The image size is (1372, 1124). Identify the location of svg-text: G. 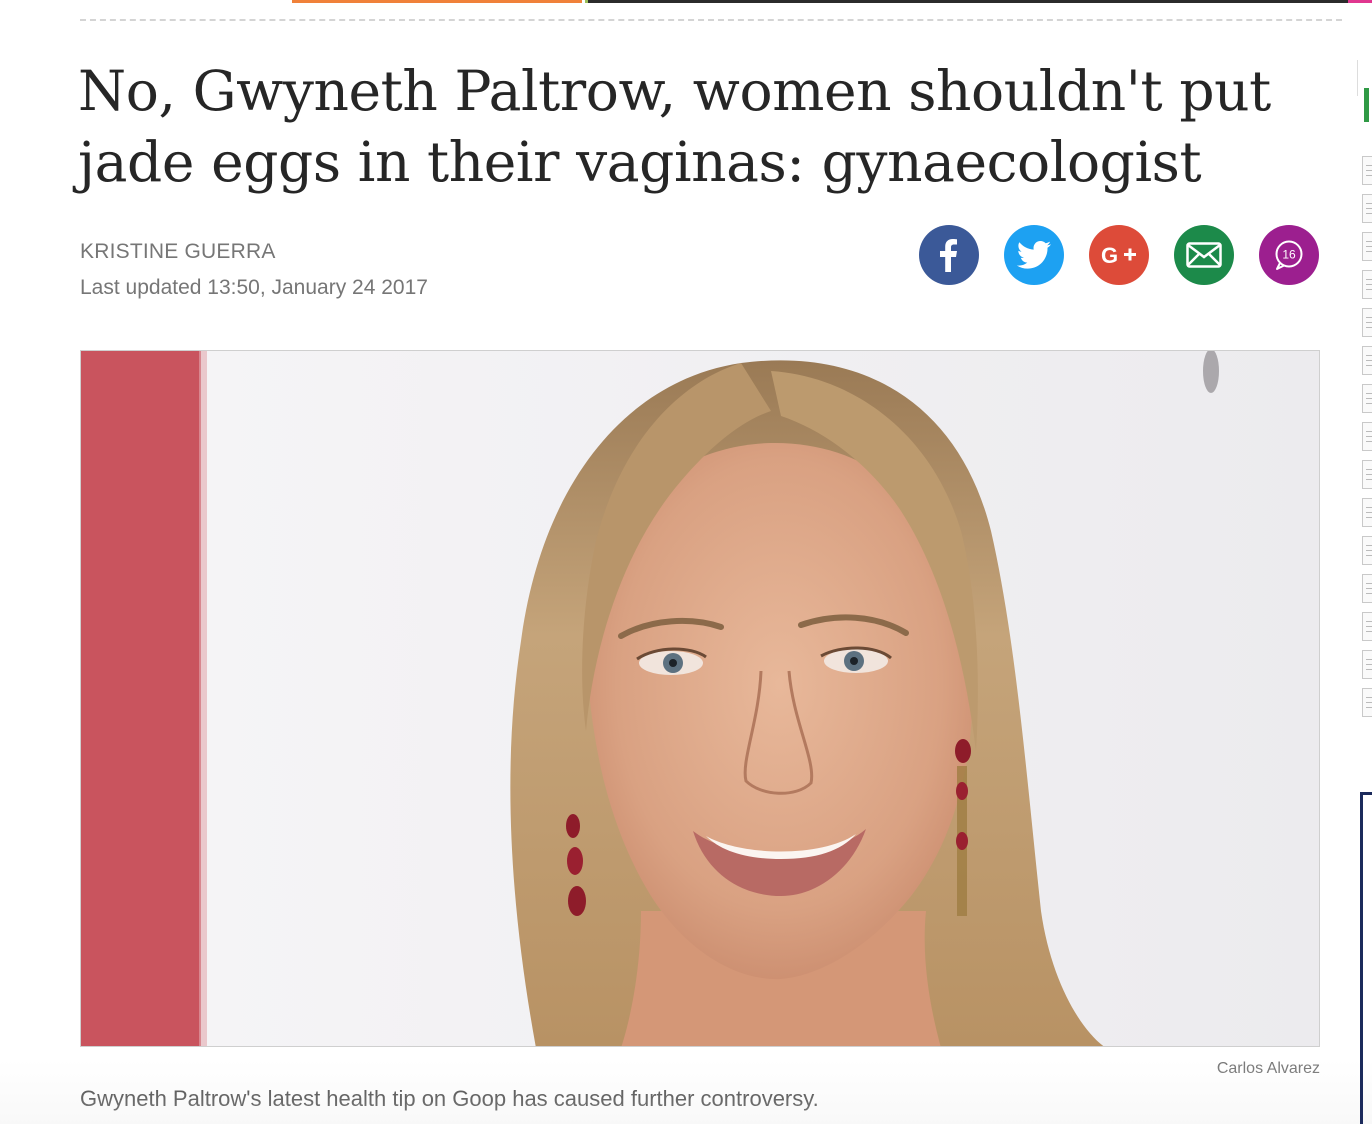
(1109, 255).